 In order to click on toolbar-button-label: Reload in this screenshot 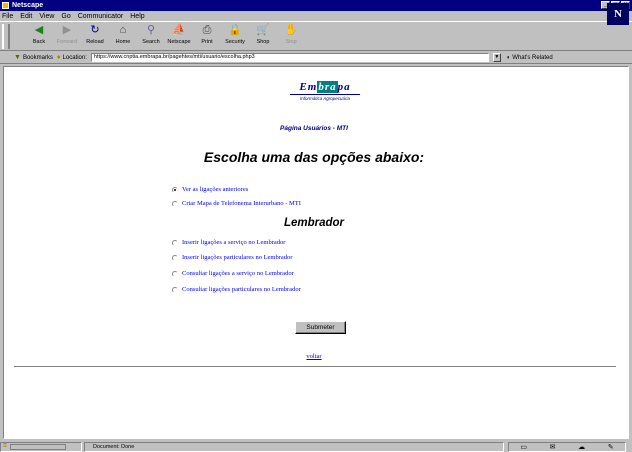, I will do `click(95, 42)`.